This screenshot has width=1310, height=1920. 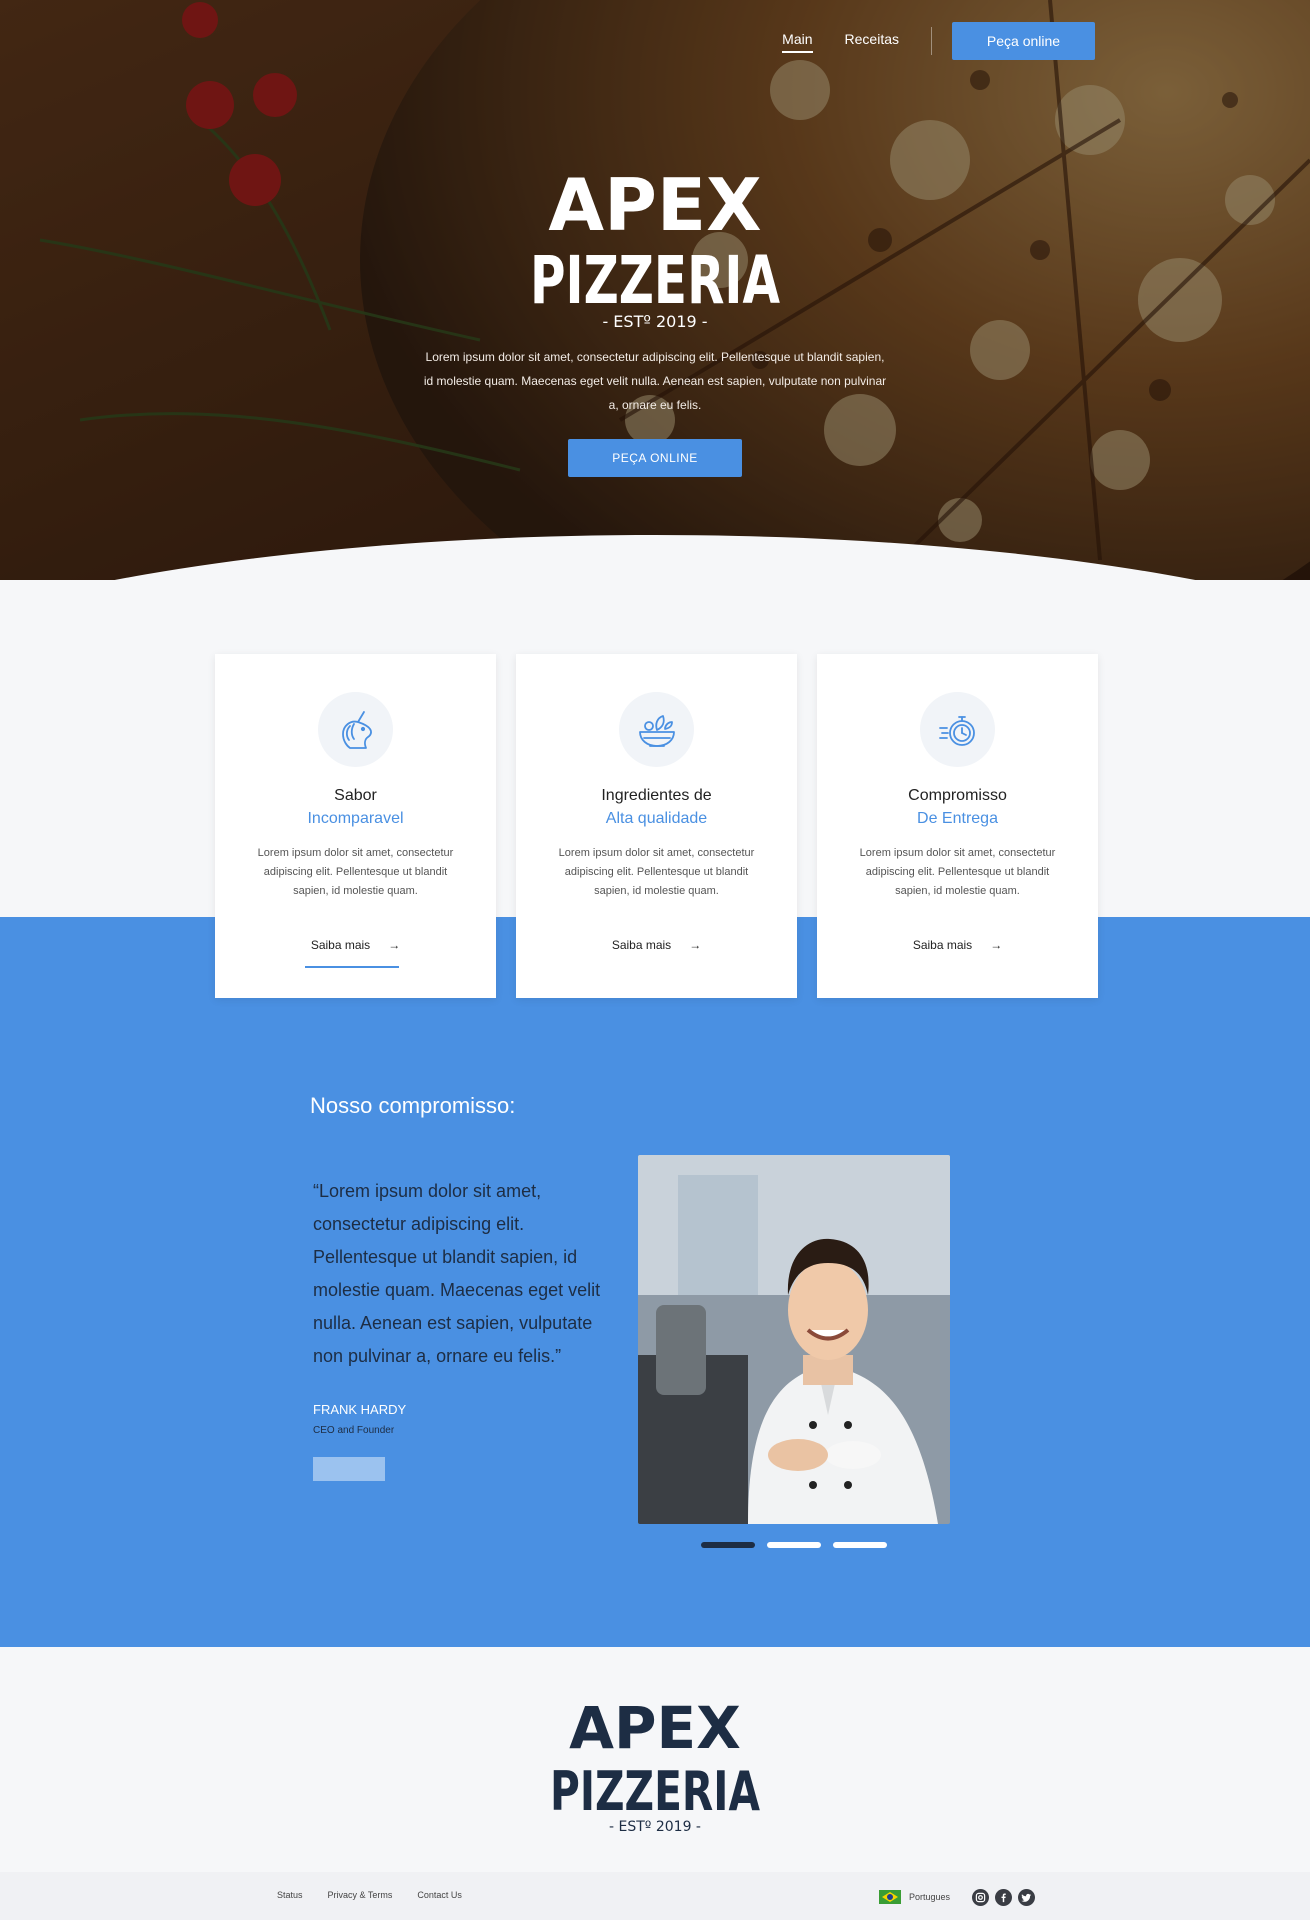 What do you see at coordinates (655, 280) in the screenshot?
I see `logo-line2: PIZZERIA` at bounding box center [655, 280].